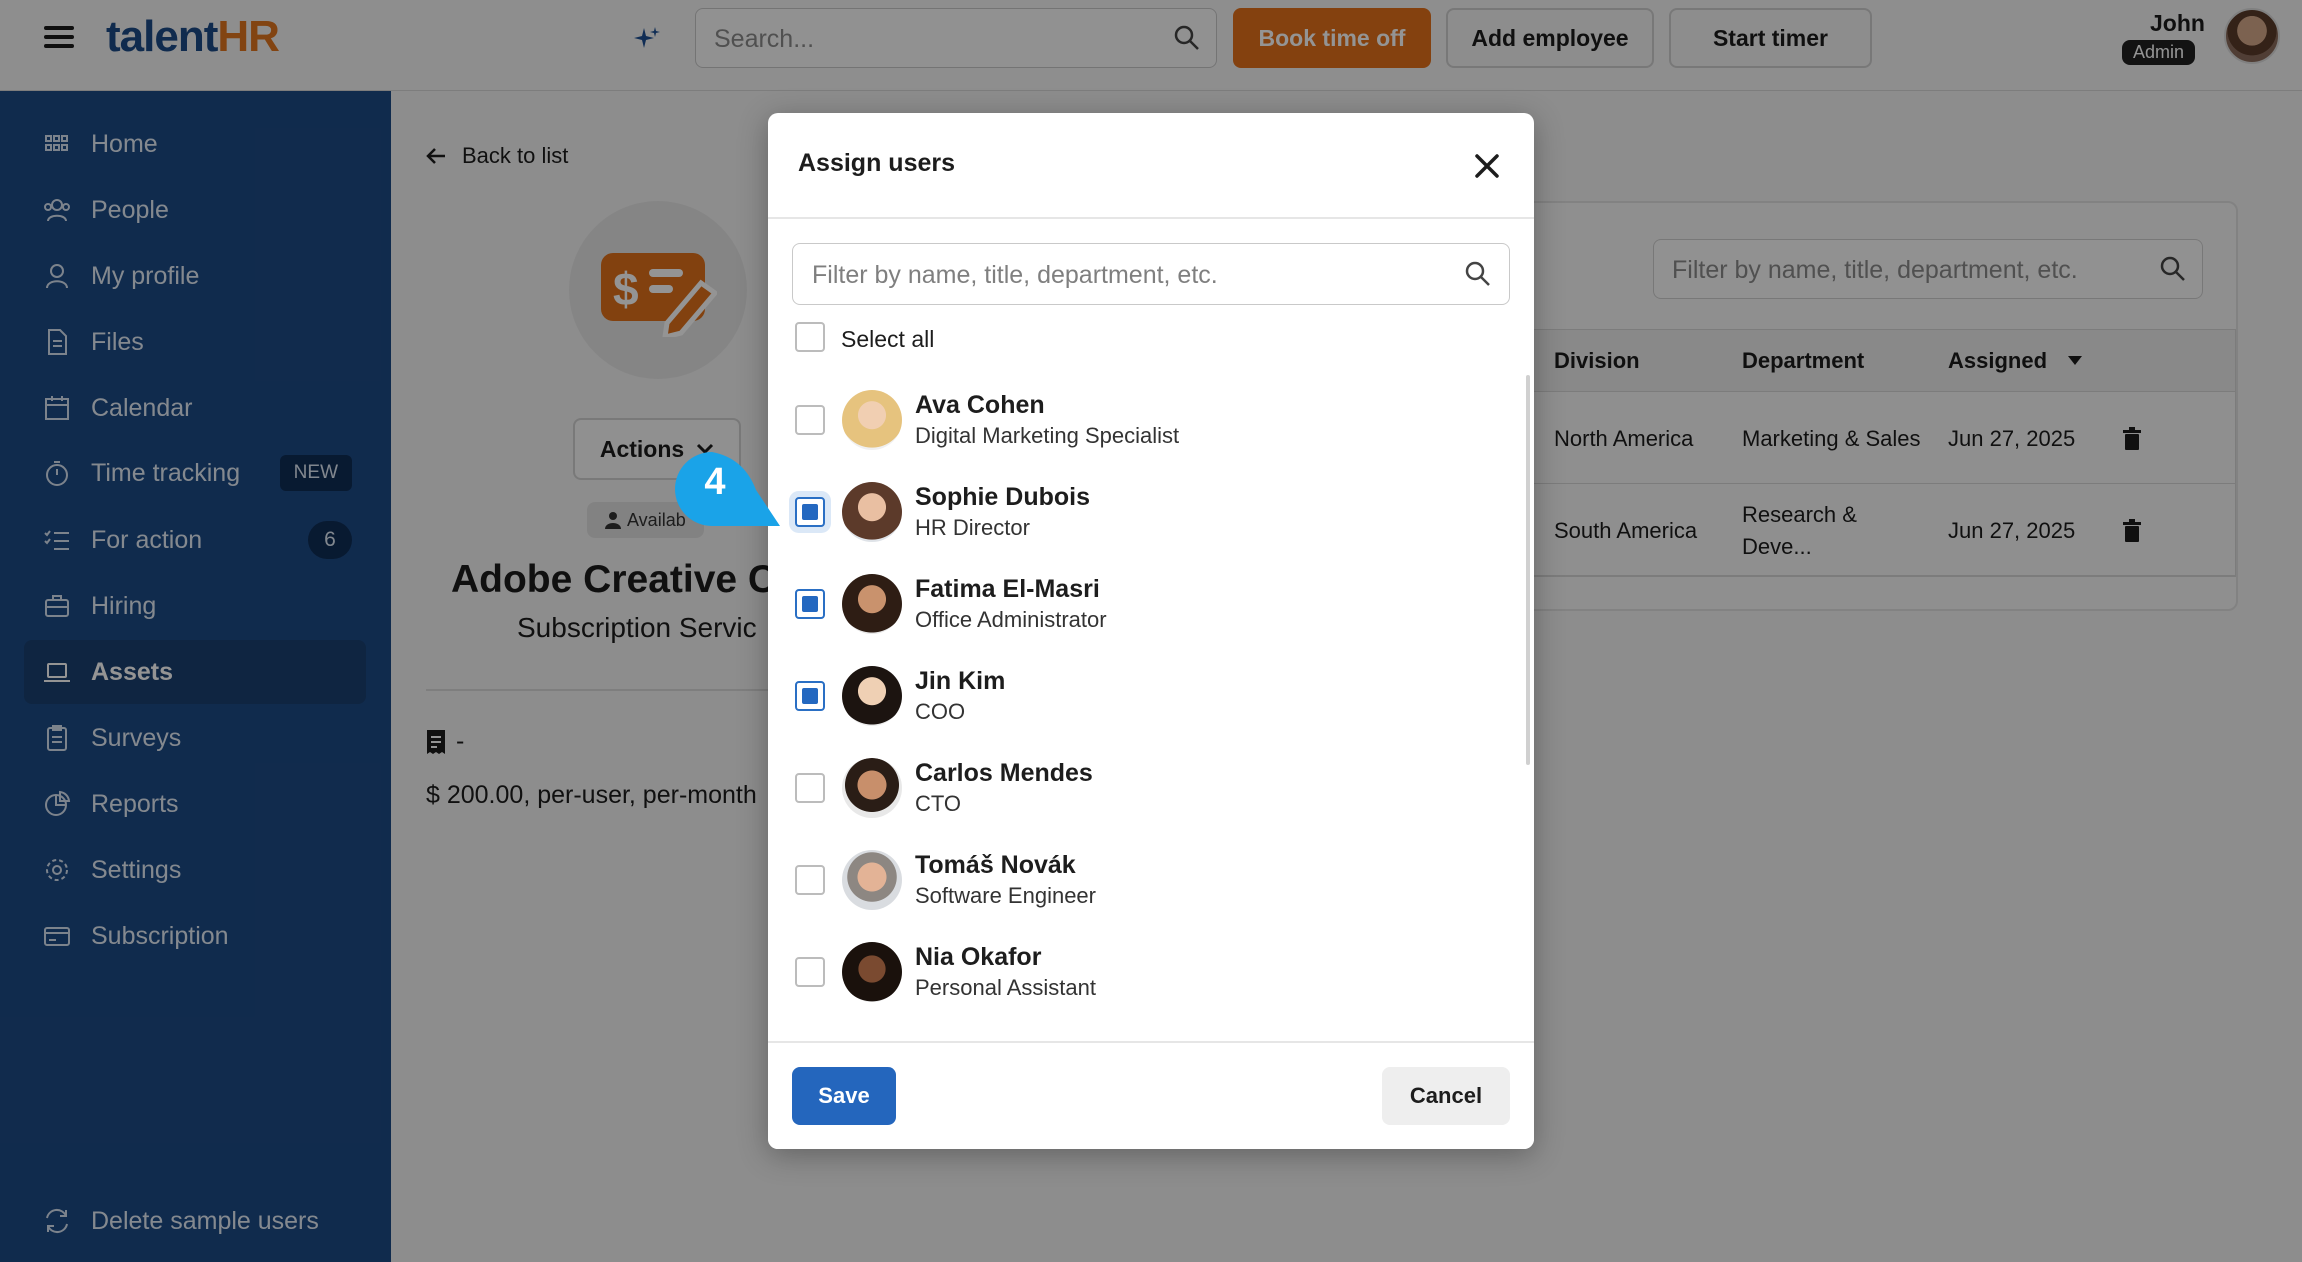 The image size is (2302, 1262). What do you see at coordinates (1047, 435) in the screenshot?
I see `user-title: Digital Marketing Specialist` at bounding box center [1047, 435].